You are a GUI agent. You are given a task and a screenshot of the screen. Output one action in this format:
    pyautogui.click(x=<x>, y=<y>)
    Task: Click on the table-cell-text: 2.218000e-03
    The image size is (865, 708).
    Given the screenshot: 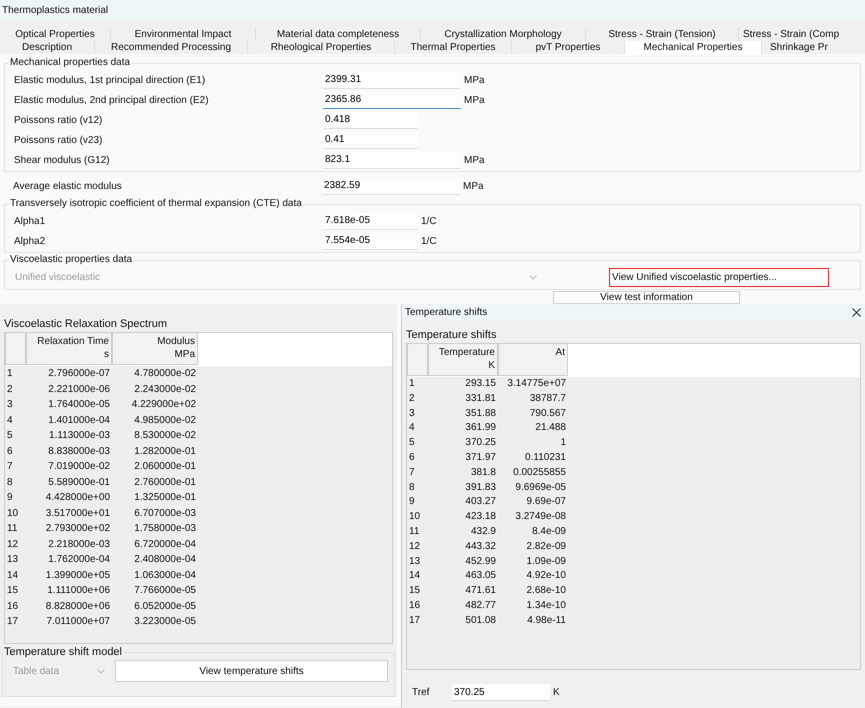 What is the action you would take?
    pyautogui.click(x=79, y=545)
    